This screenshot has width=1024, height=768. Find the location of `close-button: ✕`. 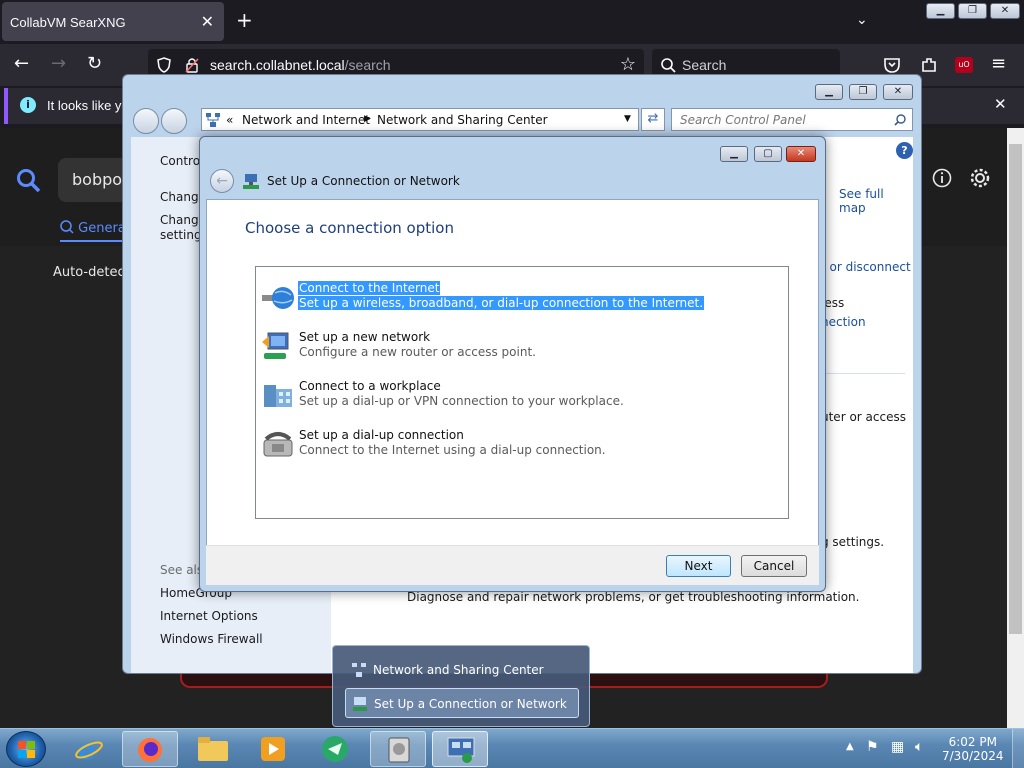

close-button: ✕ is located at coordinates (1005, 11).